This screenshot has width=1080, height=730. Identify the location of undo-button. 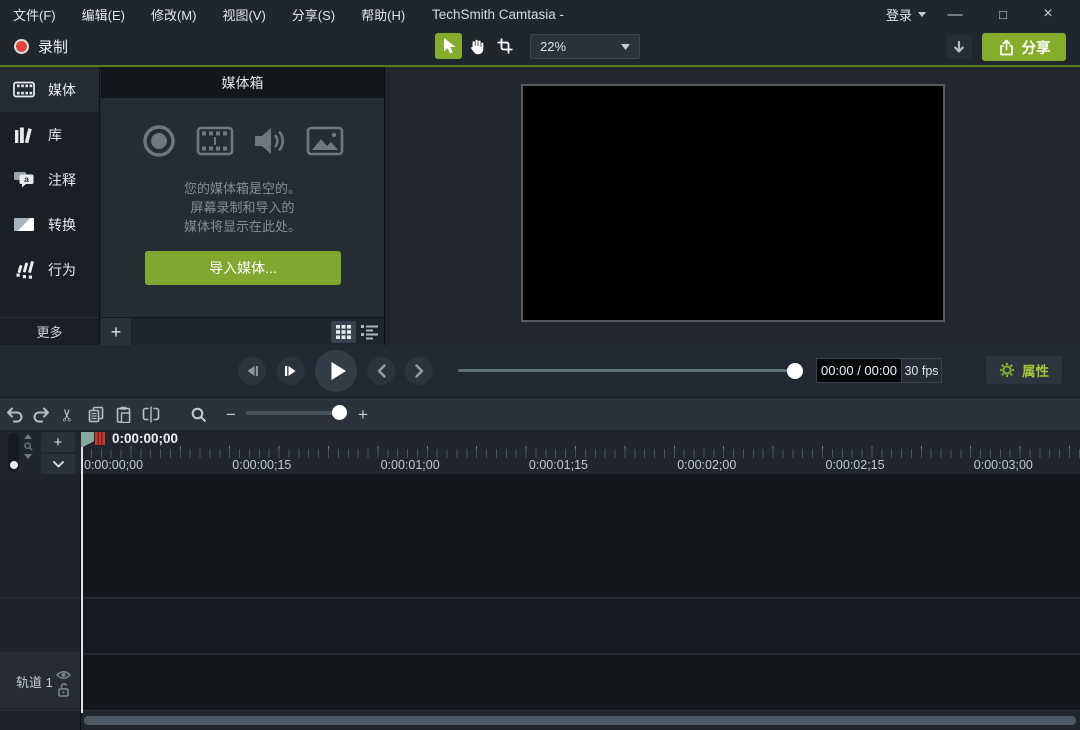
(15, 414).